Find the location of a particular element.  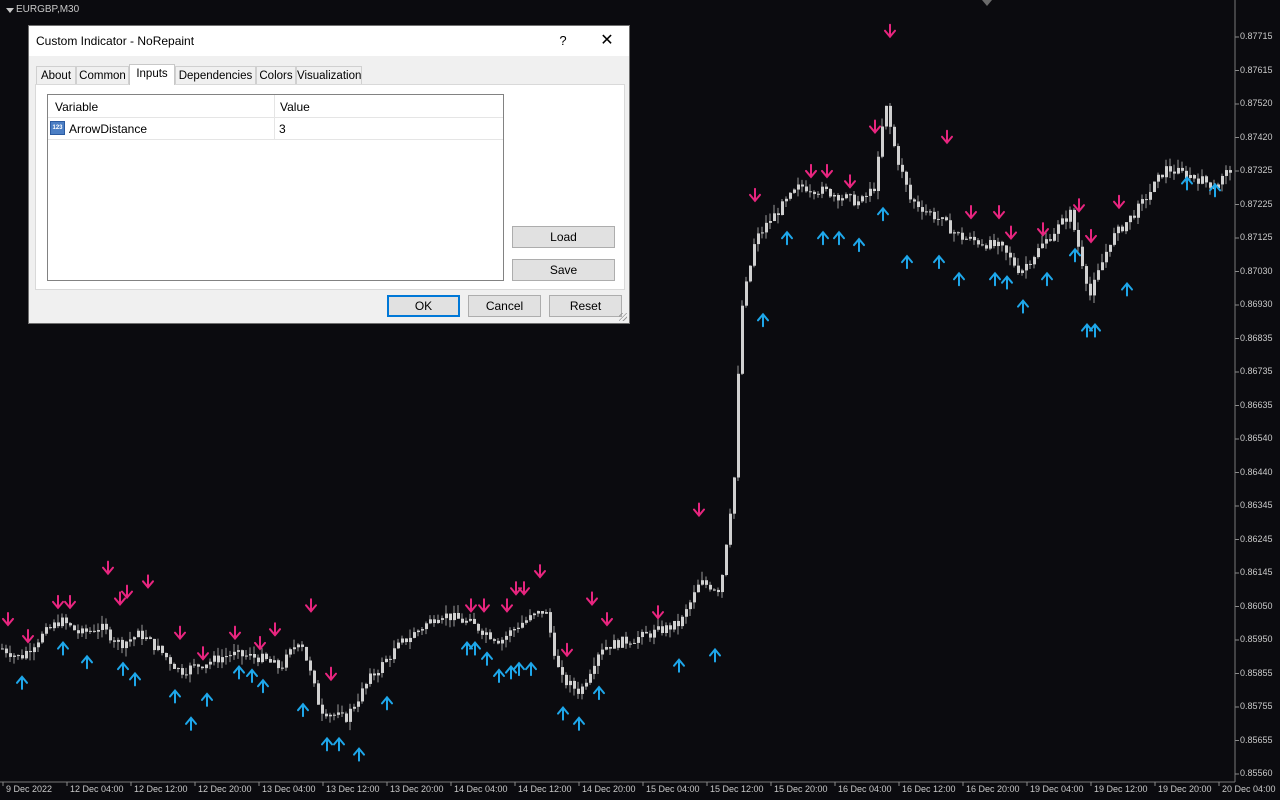

price-label: 0.87615 is located at coordinates (1256, 69).